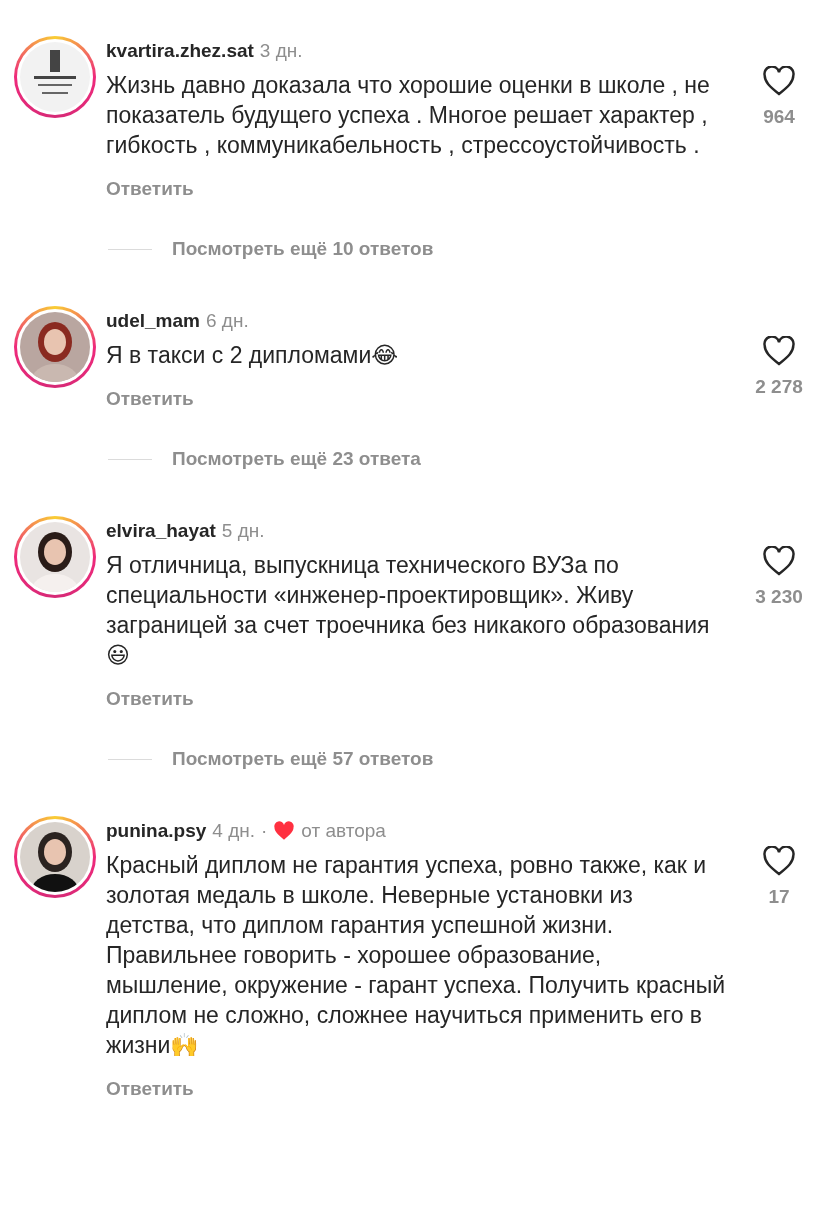 The image size is (827, 1229). I want to click on comment-text: Я отличница, выпускница технического ВУЗа по специальности «инженер-проектировщик». Живу заграницей за счет троечника без никакого образования 😃, so click(408, 610).